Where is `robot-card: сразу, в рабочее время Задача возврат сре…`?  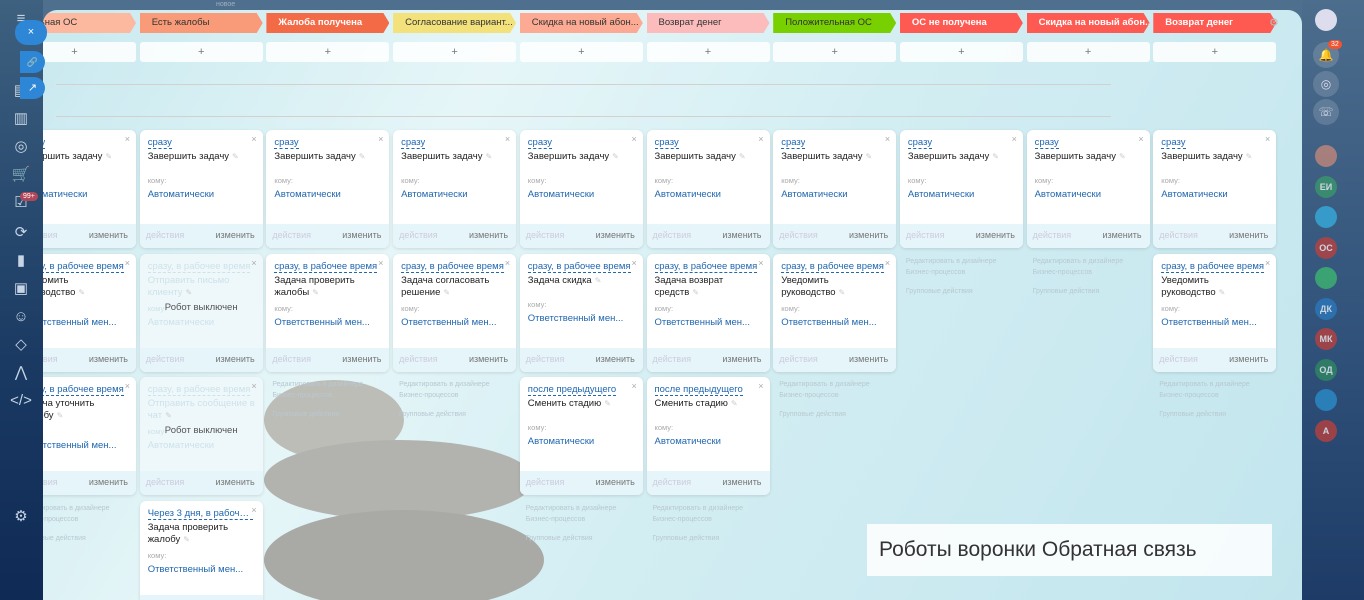 robot-card: сразу, в рабочее время Задача возврат сре… is located at coordinates (708, 312).